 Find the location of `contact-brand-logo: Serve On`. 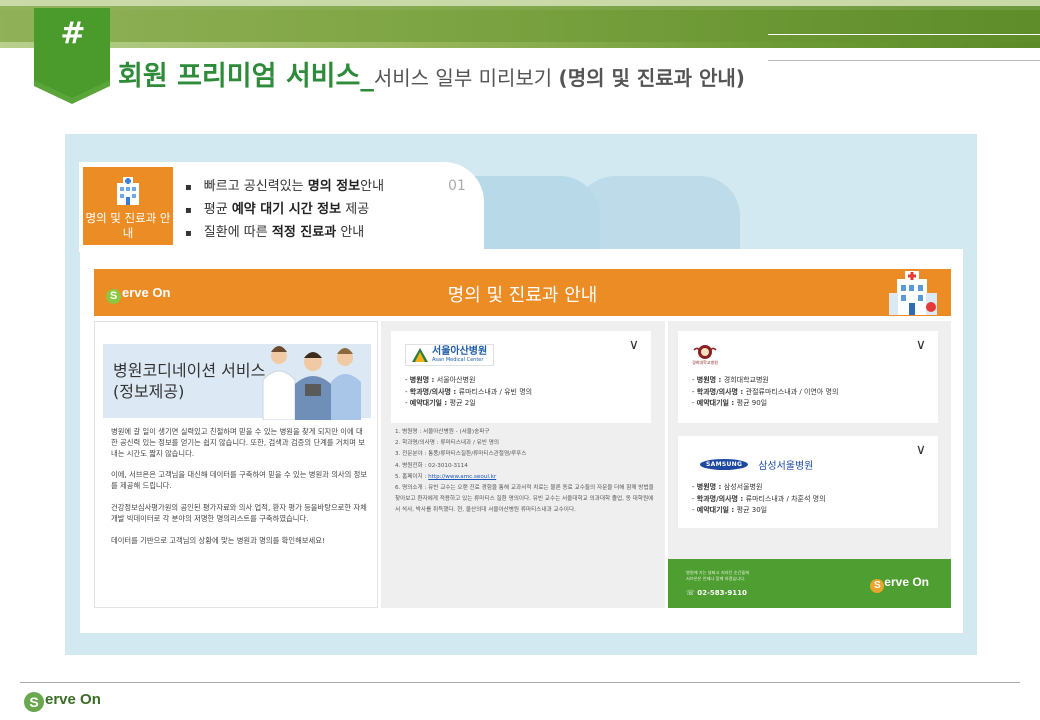

contact-brand-logo: Serve On is located at coordinates (899, 584).